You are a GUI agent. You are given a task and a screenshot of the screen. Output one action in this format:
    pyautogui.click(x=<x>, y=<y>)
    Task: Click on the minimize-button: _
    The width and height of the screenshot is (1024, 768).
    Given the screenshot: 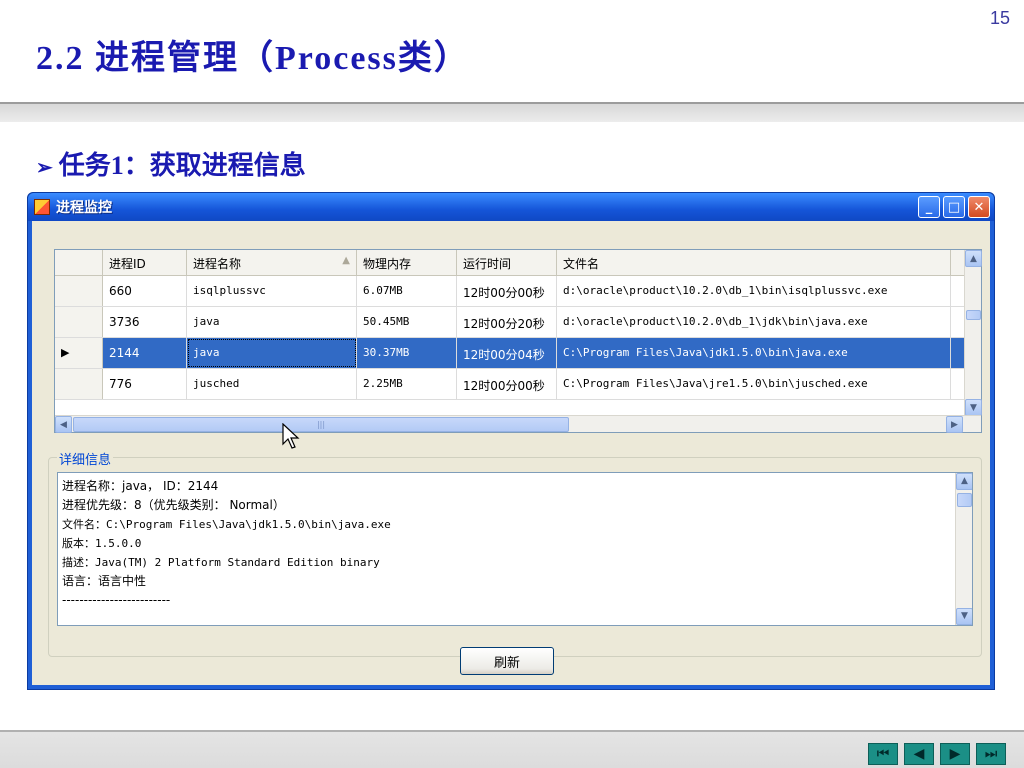 What is the action you would take?
    pyautogui.click(x=929, y=207)
    